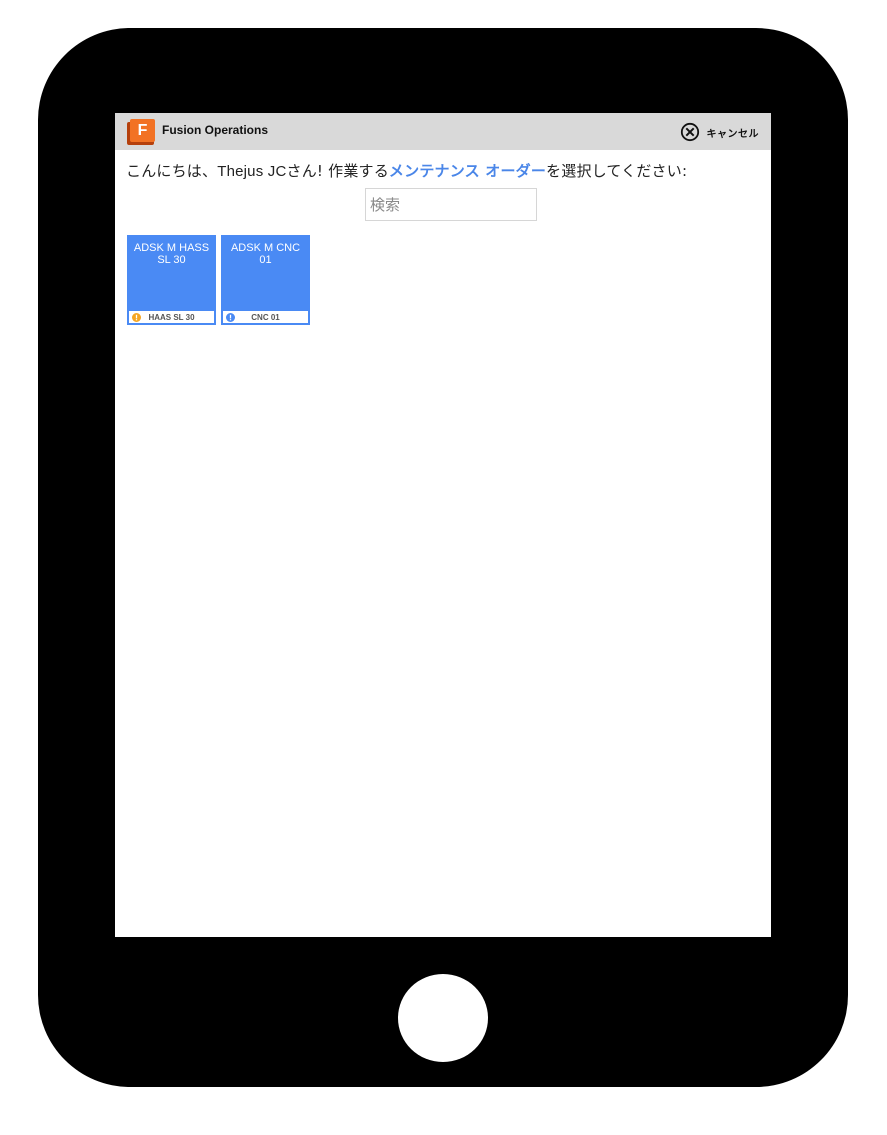  What do you see at coordinates (171, 254) in the screenshot?
I see `order-tile-title: ADSK M HASS SL 30` at bounding box center [171, 254].